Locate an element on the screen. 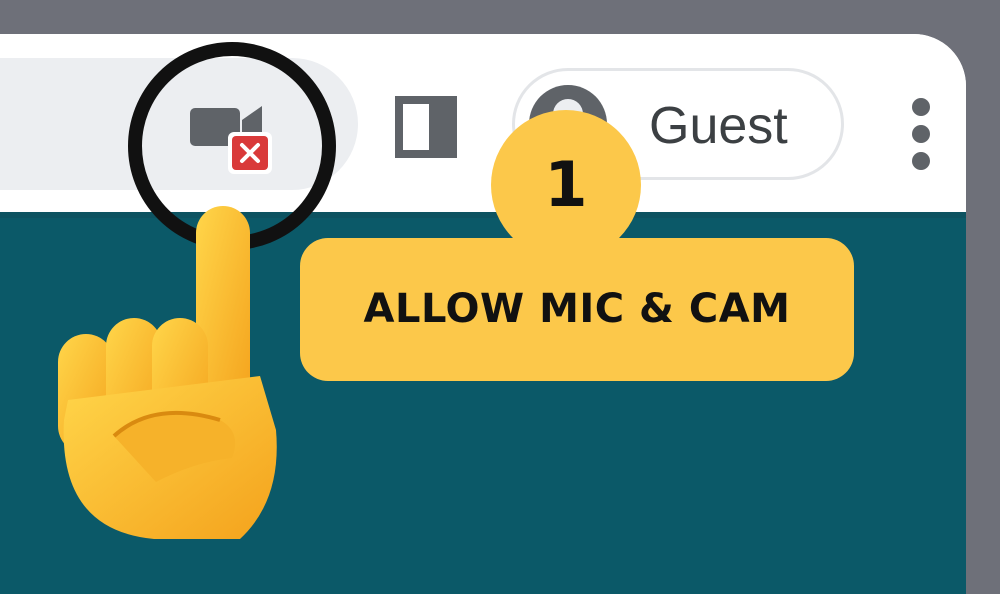 This screenshot has height=594, width=1000. side-panel-icon is located at coordinates (426, 127).